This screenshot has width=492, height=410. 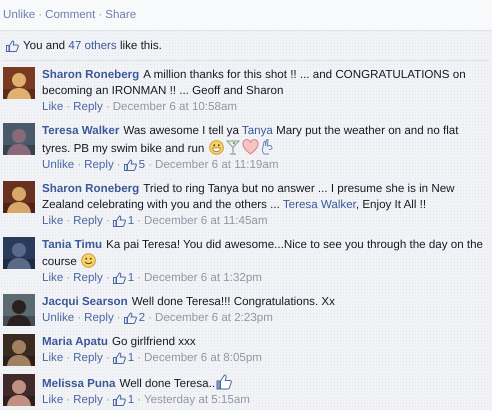 What do you see at coordinates (175, 107) in the screenshot?
I see `timestamp: December 6 at 10:58am` at bounding box center [175, 107].